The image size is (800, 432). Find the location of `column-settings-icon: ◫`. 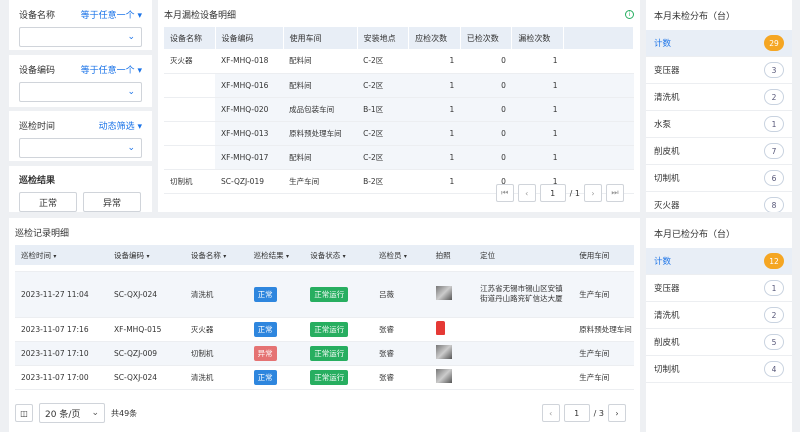

column-settings-icon: ◫ is located at coordinates (24, 413).